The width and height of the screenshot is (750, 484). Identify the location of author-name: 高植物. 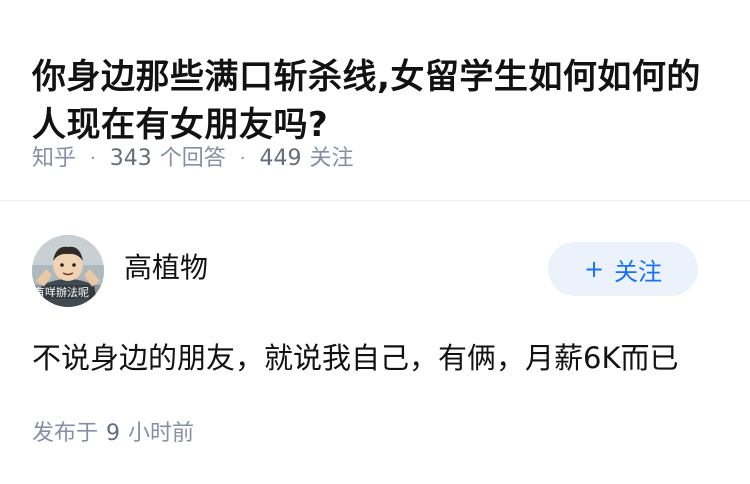
(166, 268).